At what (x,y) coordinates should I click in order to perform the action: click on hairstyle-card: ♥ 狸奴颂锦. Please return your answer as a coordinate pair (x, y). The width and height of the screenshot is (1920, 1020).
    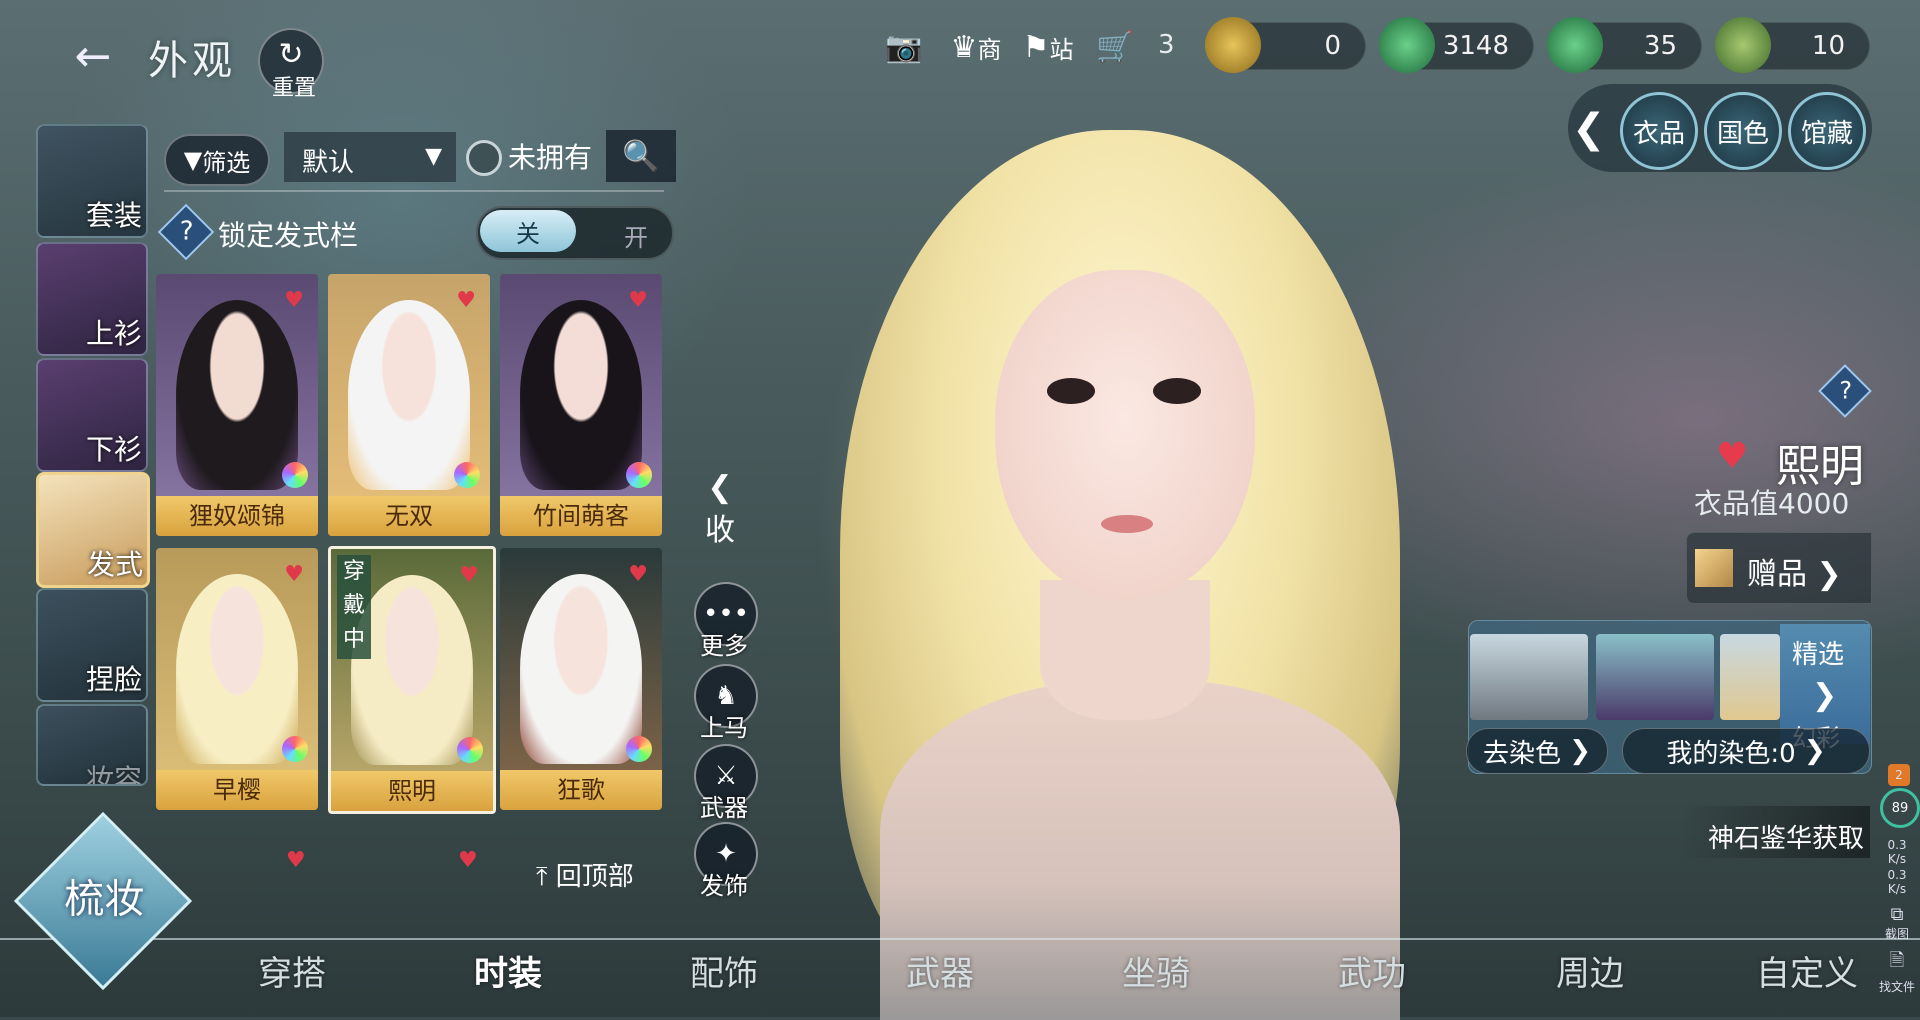
    Looking at the image, I should click on (237, 405).